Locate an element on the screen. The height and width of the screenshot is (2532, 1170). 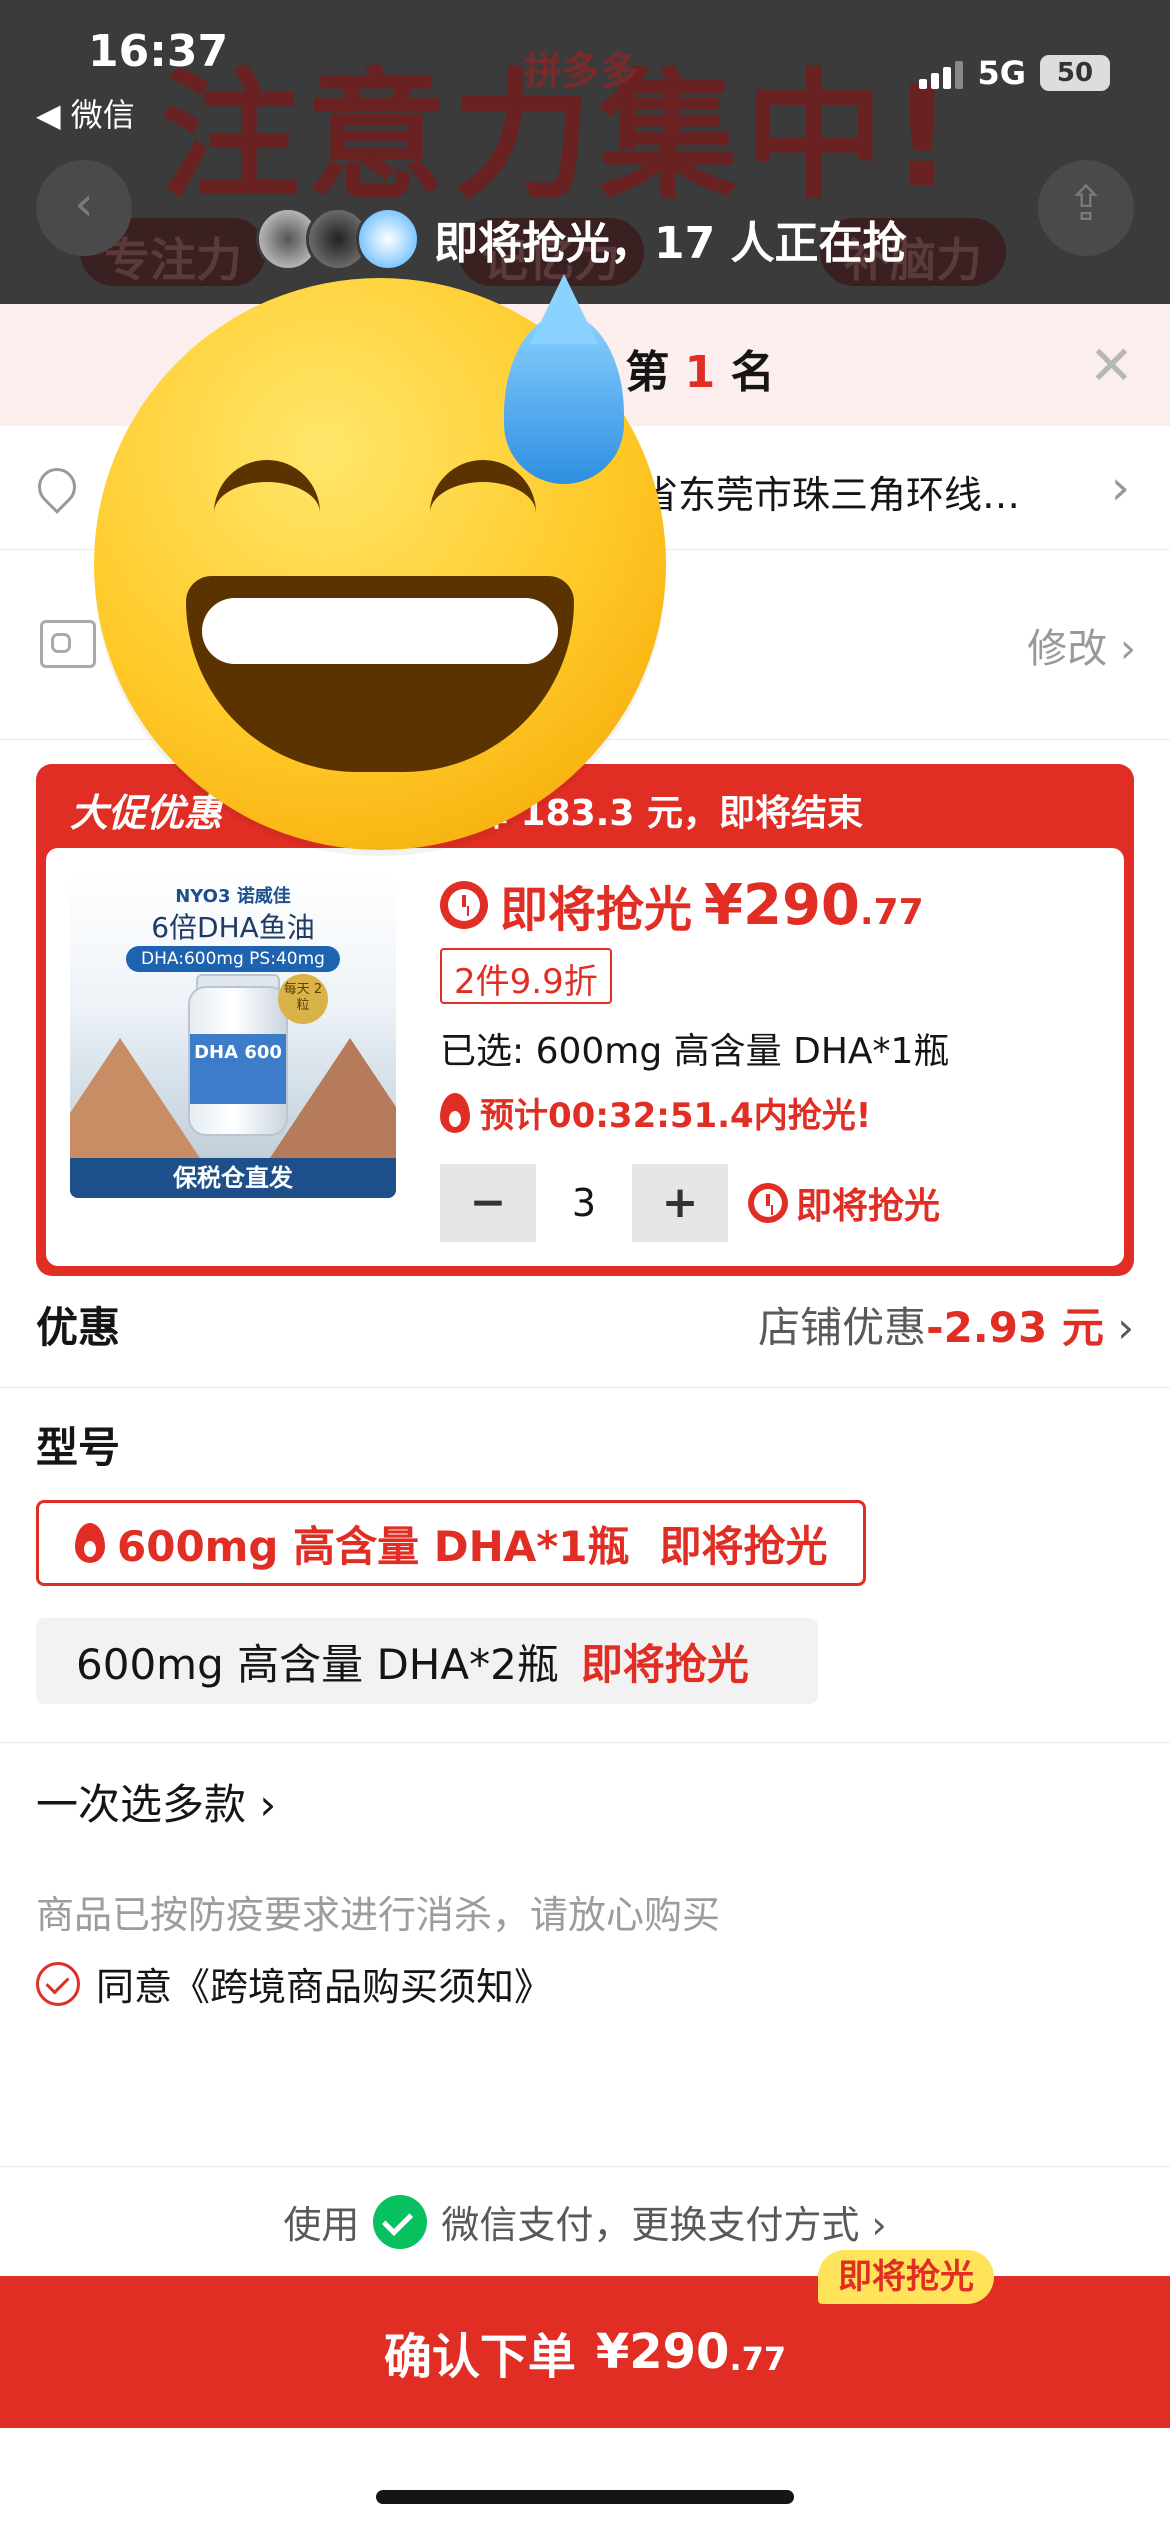
checkmark-icon is located at coordinates (58, 1983).